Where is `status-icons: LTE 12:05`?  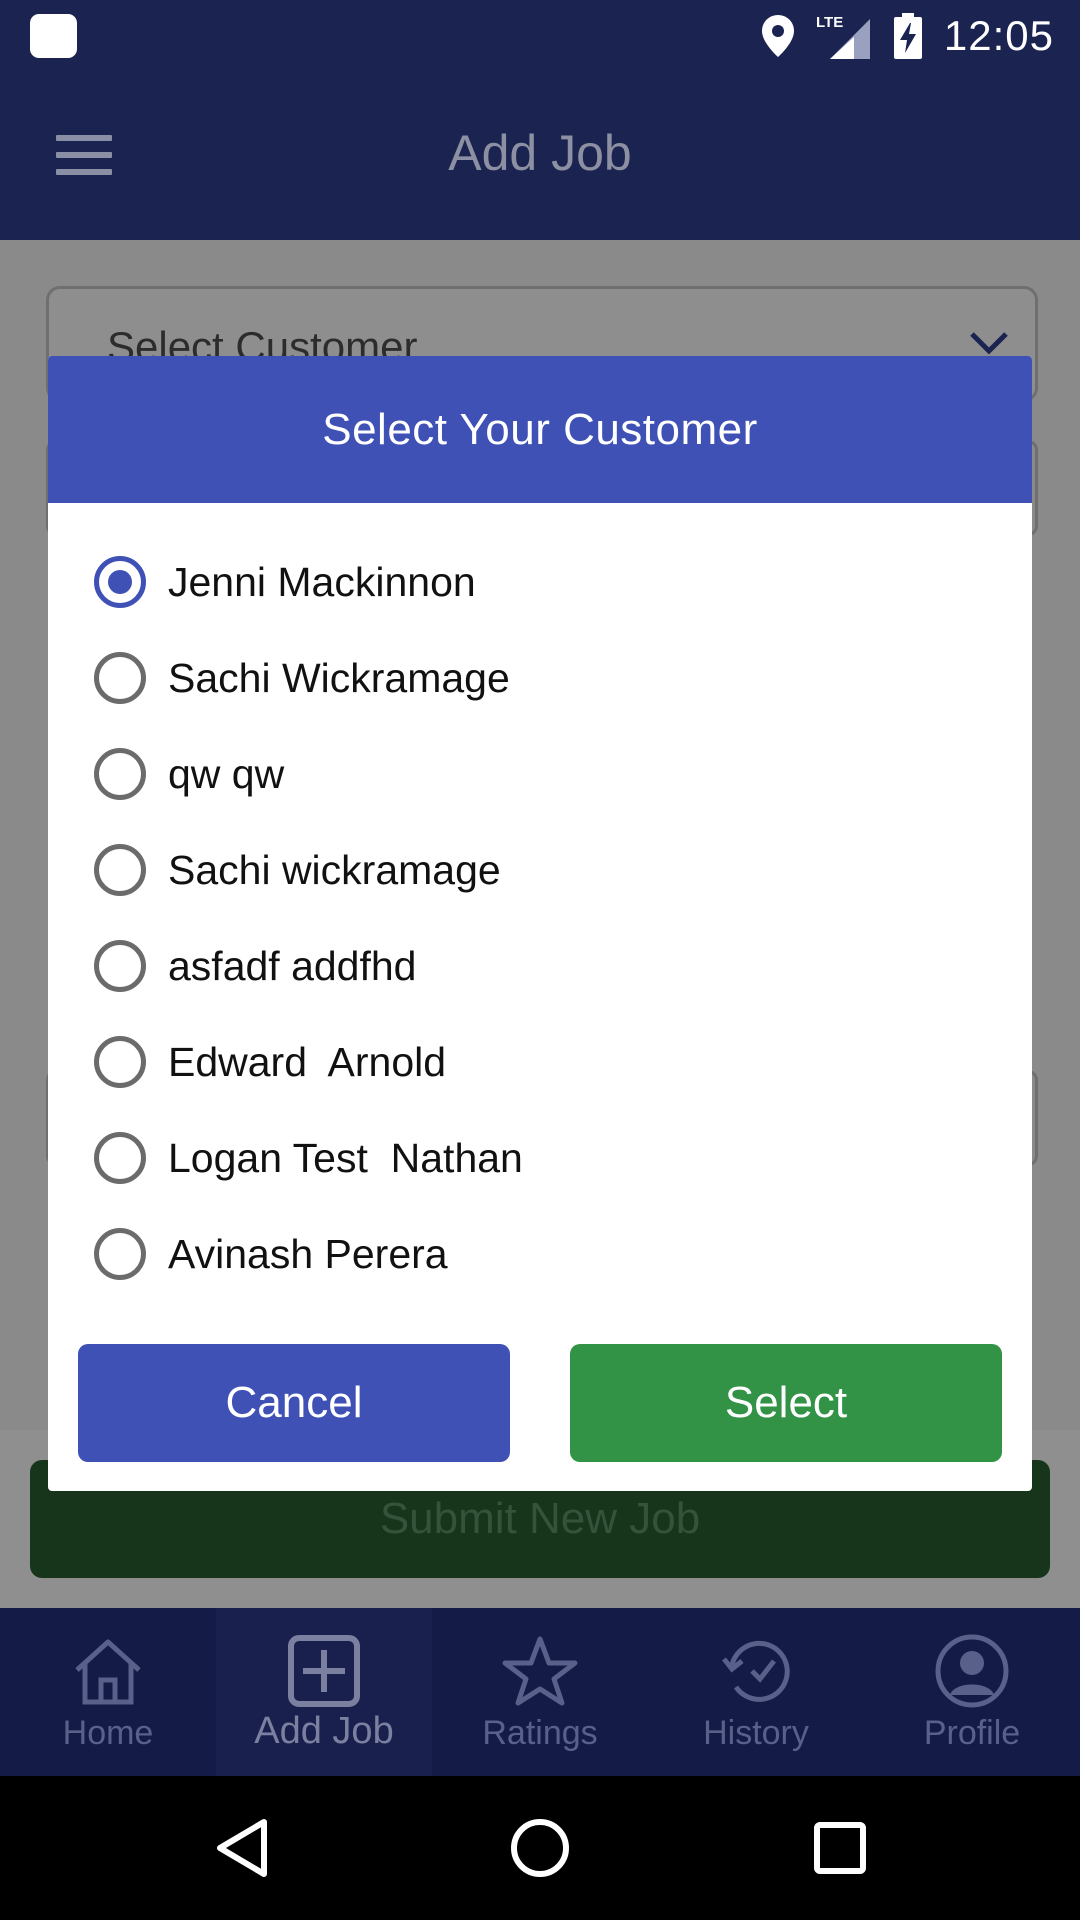
status-icons: LTE 12:05 is located at coordinates (907, 36).